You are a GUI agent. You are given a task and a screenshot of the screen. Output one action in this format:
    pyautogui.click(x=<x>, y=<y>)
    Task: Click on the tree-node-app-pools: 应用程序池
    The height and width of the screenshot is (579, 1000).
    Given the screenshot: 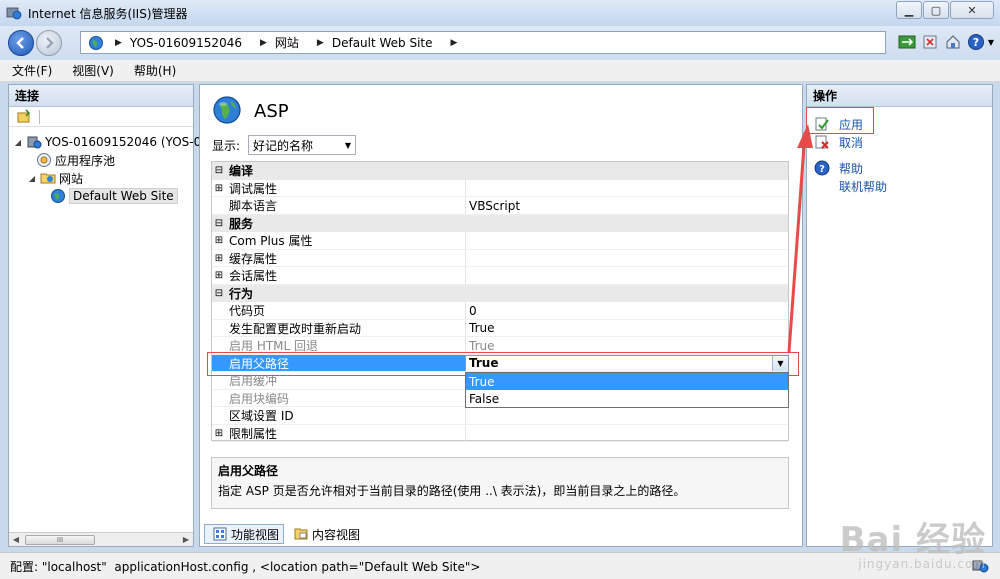 What is the action you would take?
    pyautogui.click(x=74, y=160)
    